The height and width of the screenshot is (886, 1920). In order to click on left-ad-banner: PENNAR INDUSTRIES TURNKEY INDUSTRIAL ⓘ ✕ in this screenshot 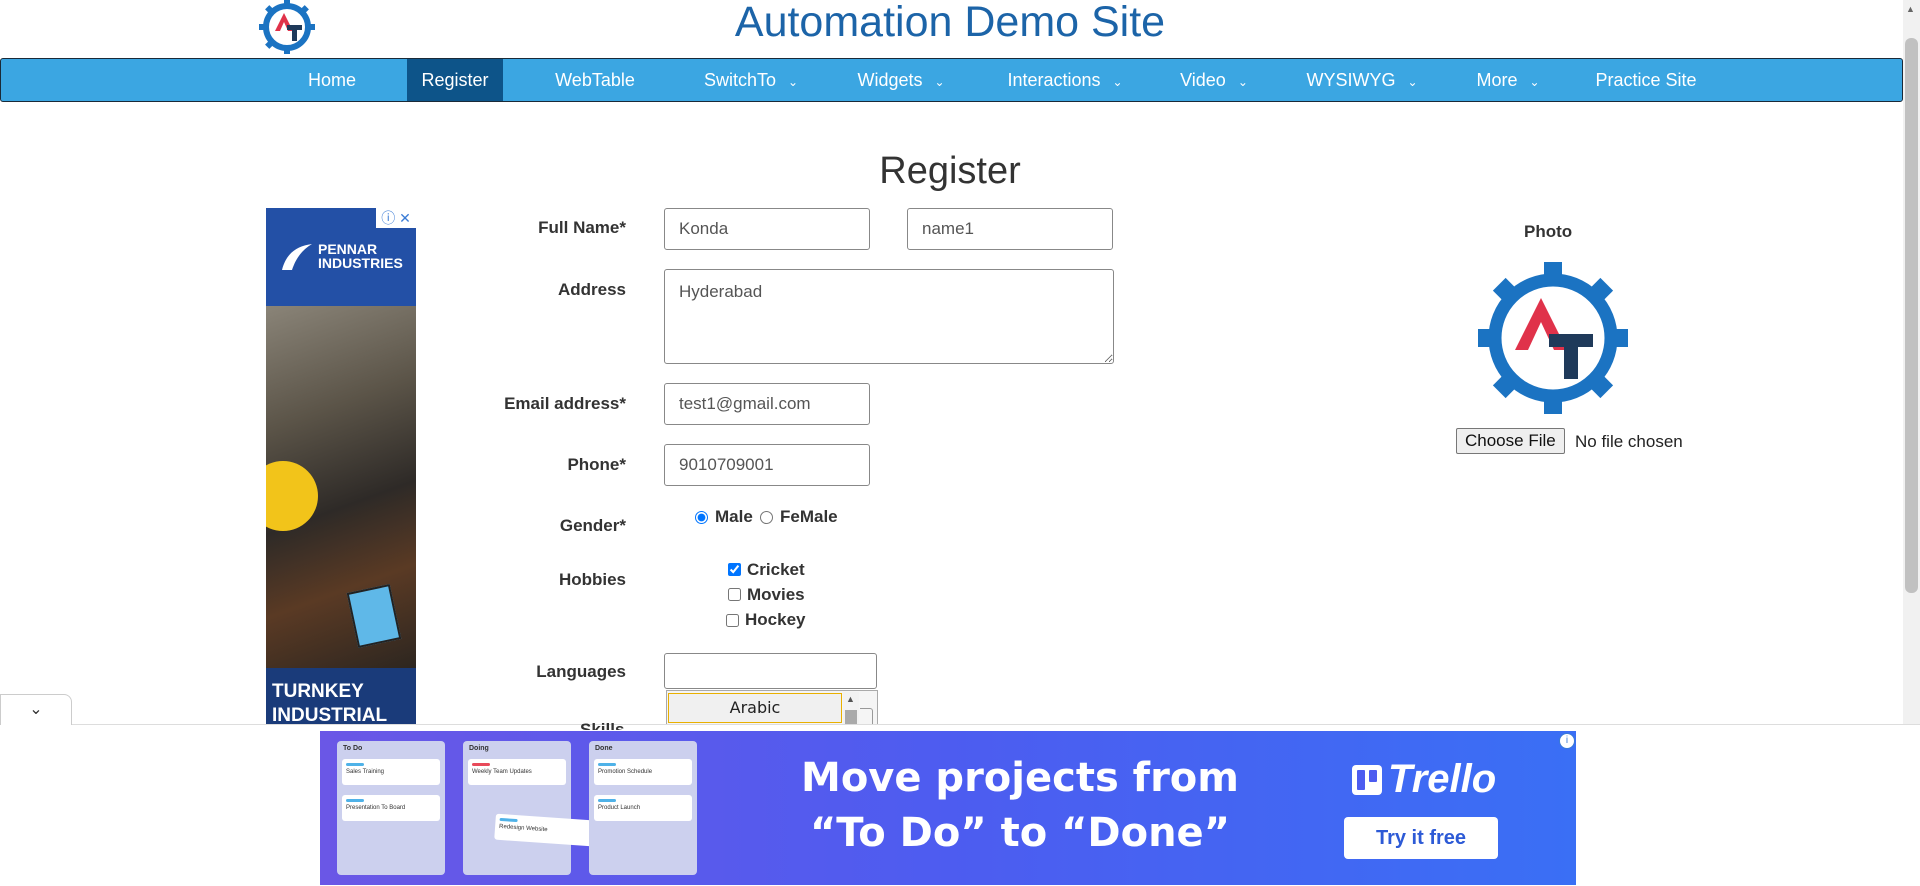, I will do `click(341, 466)`.